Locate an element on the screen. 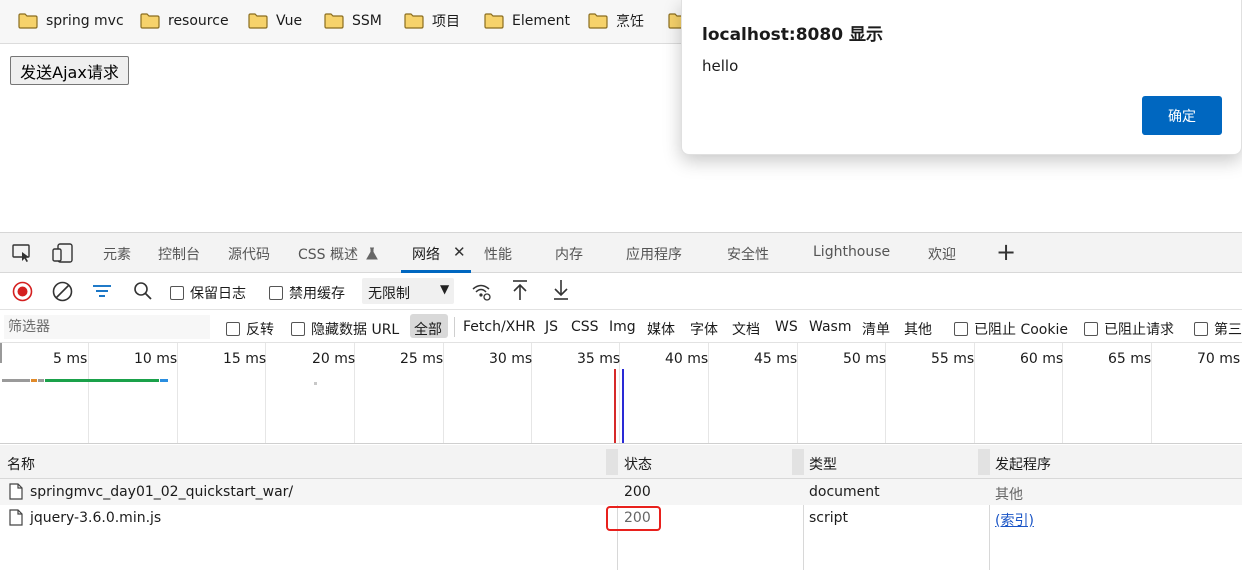 Image resolution: width=1242 pixels, height=570 pixels. close-tab-icon: ✕ is located at coordinates (459, 252).